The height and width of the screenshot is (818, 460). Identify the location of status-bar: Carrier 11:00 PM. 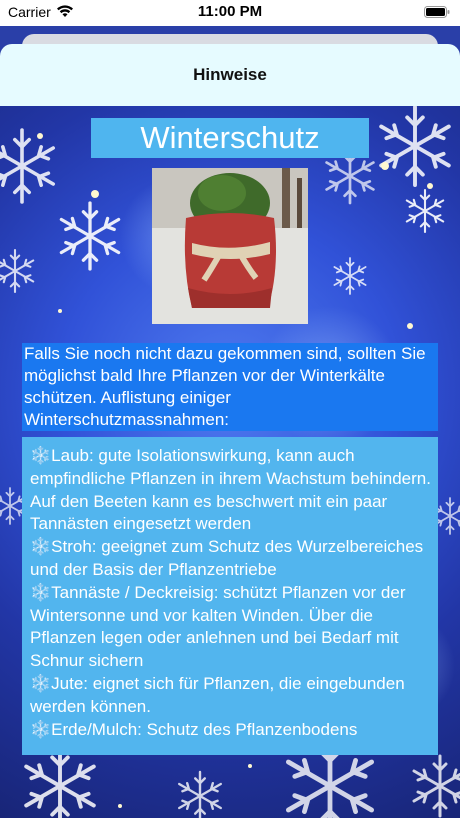
(230, 13).